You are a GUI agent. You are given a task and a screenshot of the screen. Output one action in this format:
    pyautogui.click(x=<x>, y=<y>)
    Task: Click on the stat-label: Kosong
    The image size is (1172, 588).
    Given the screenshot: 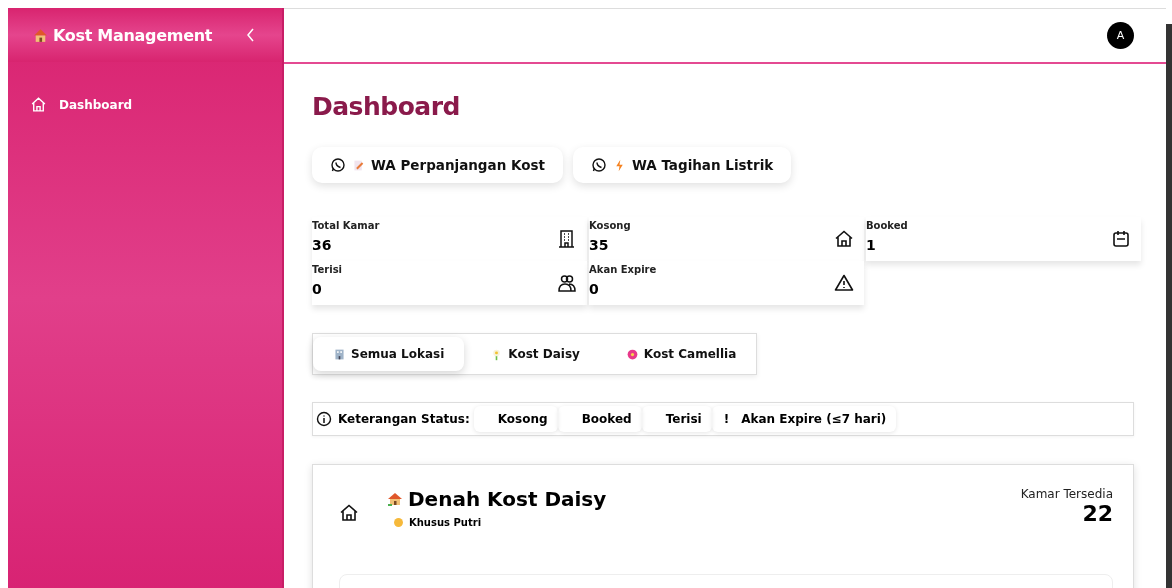 What is the action you would take?
    pyautogui.click(x=610, y=225)
    